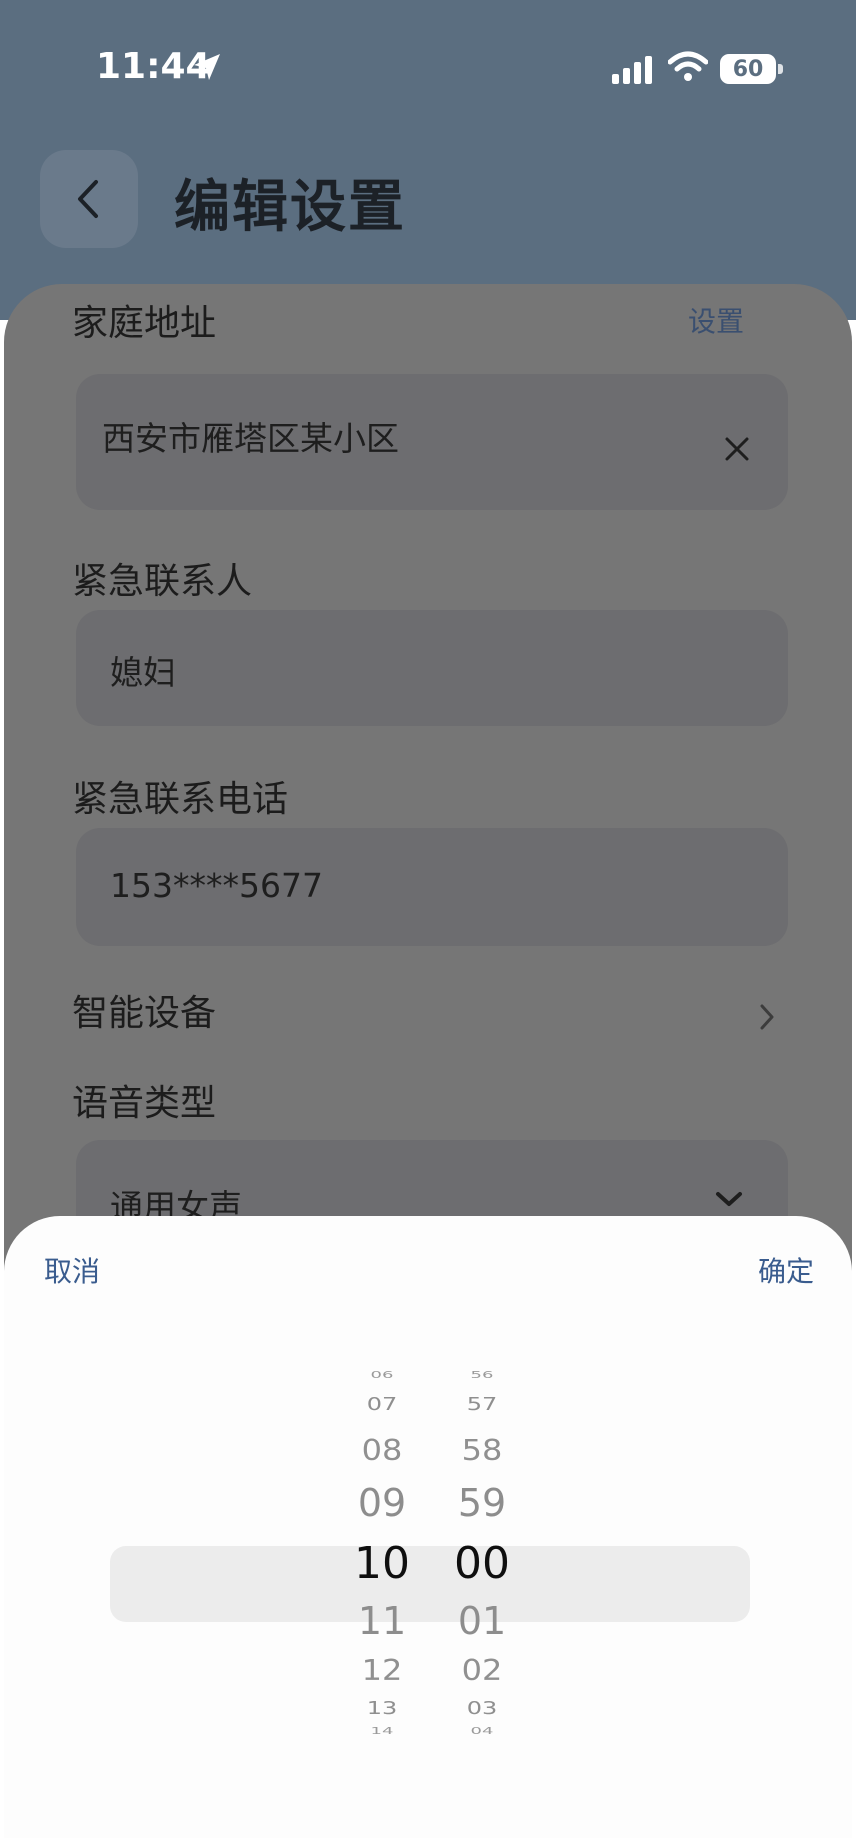 The height and width of the screenshot is (1838, 856). Describe the element at coordinates (482, 1450) in the screenshot. I see `minute-option: 58` at that location.